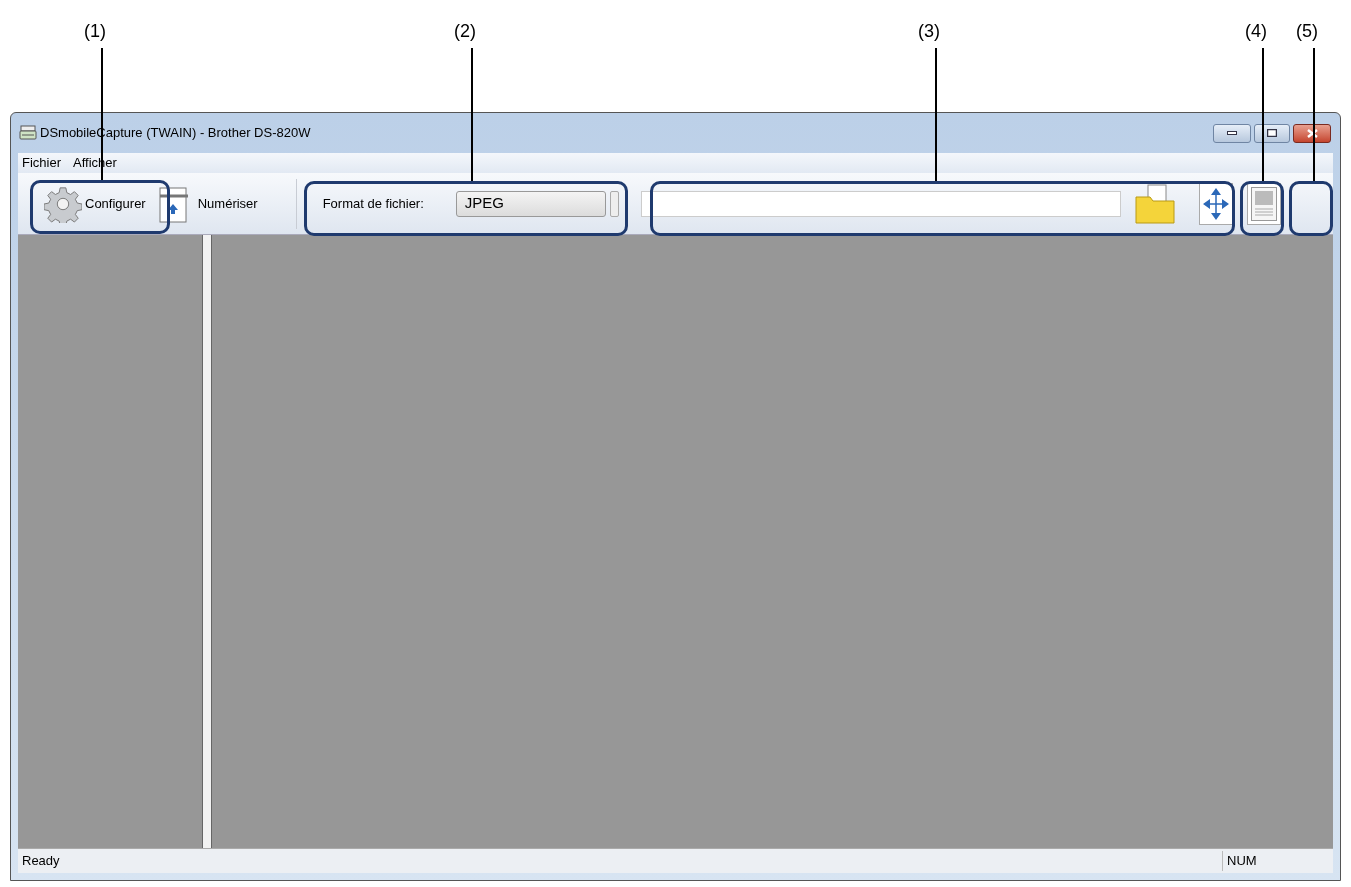 The height and width of the screenshot is (887, 1351). Describe the element at coordinates (207, 203) in the screenshot. I see `scan-button: Numériser` at that location.